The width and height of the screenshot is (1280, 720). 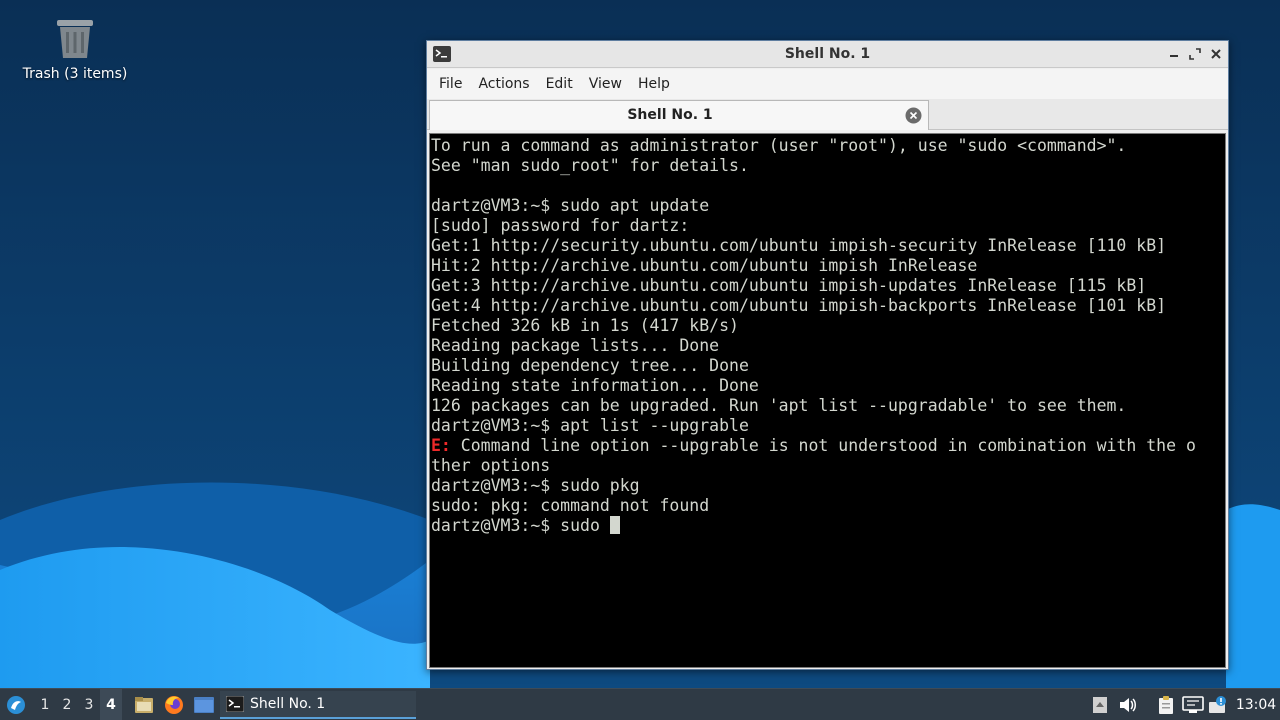 I want to click on update-notifier-icon, so click(x=1217, y=704).